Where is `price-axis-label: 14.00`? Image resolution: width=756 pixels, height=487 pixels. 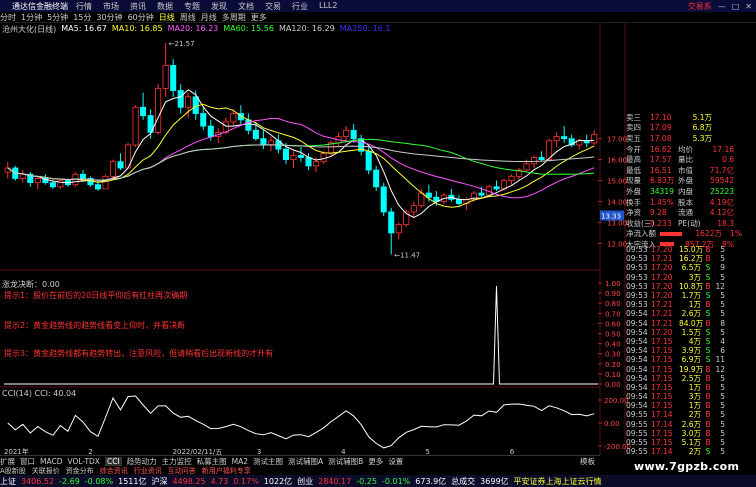 price-axis-label: 14.00 is located at coordinates (617, 202).